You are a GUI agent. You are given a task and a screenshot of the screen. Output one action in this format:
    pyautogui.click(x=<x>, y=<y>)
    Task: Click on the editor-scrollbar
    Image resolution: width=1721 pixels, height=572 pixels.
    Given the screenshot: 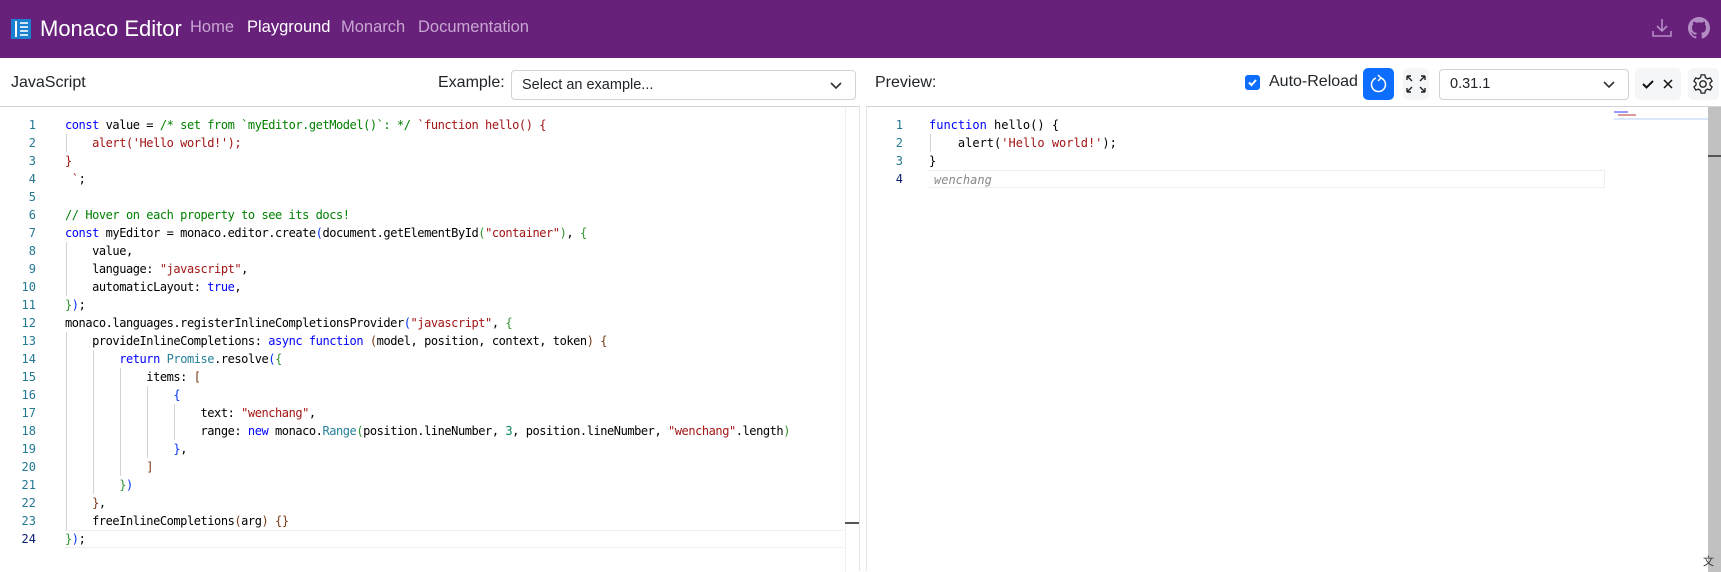 What is the action you would take?
    pyautogui.click(x=852, y=339)
    